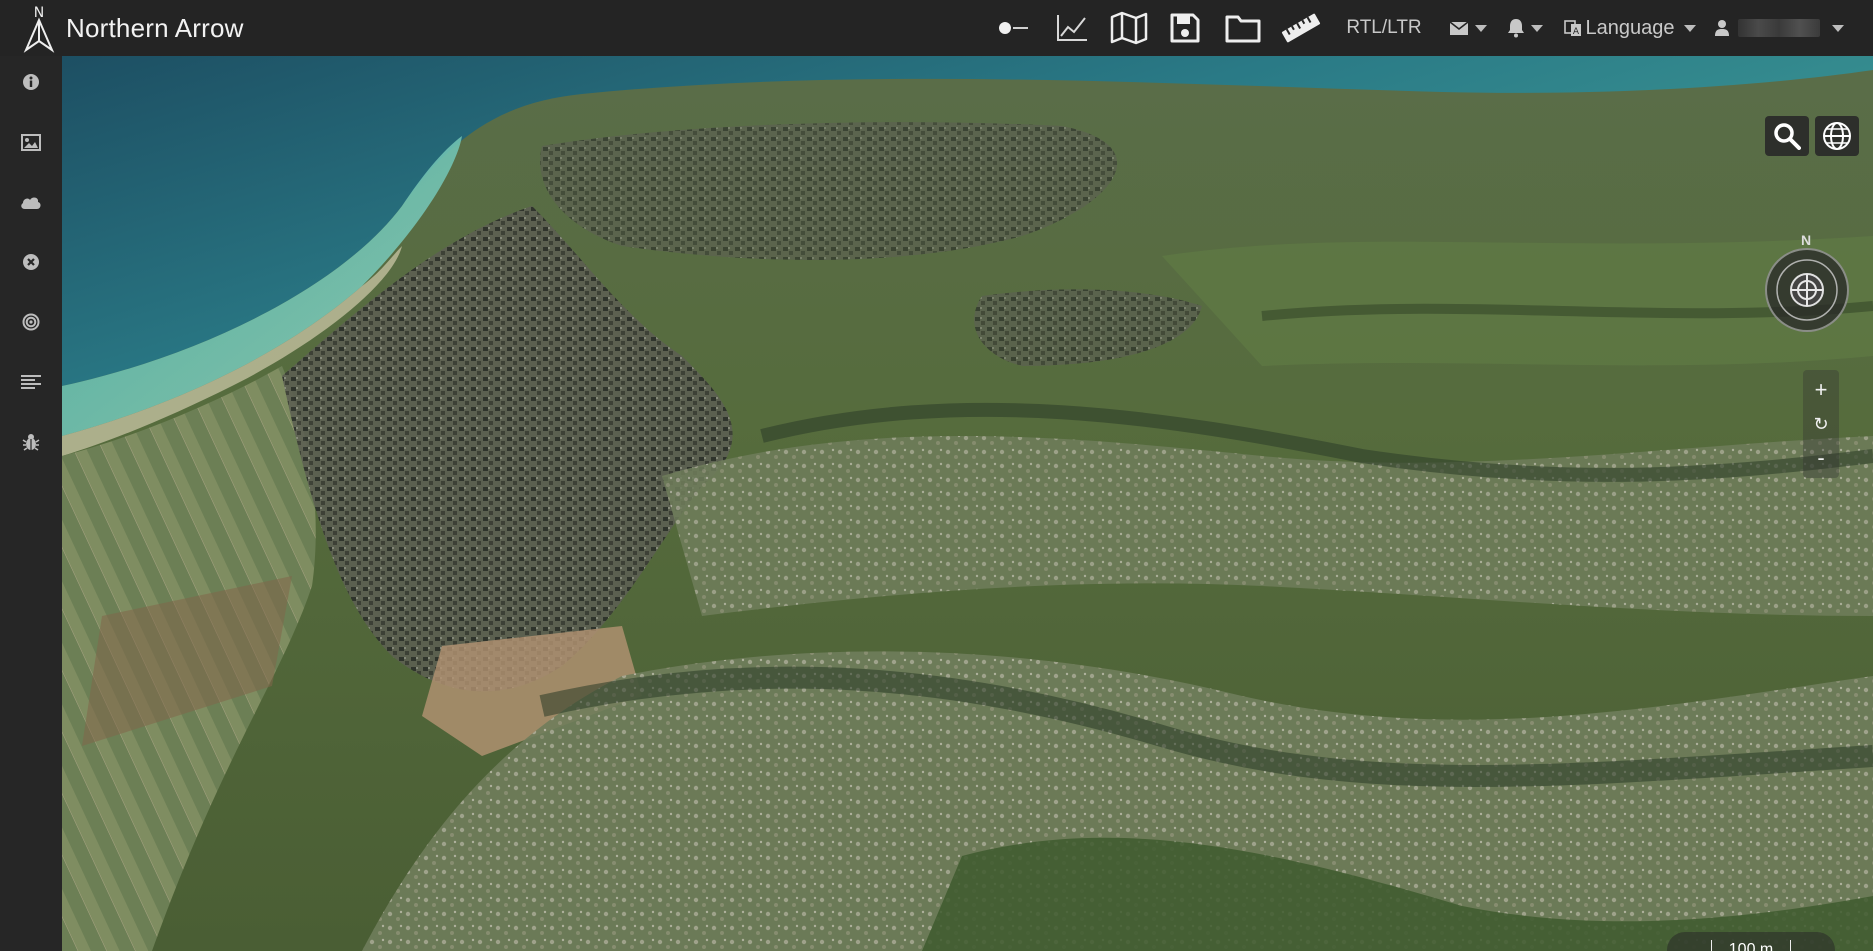 This screenshot has height=951, width=1873. I want to click on toggle-switch-icon, so click(1013, 28).